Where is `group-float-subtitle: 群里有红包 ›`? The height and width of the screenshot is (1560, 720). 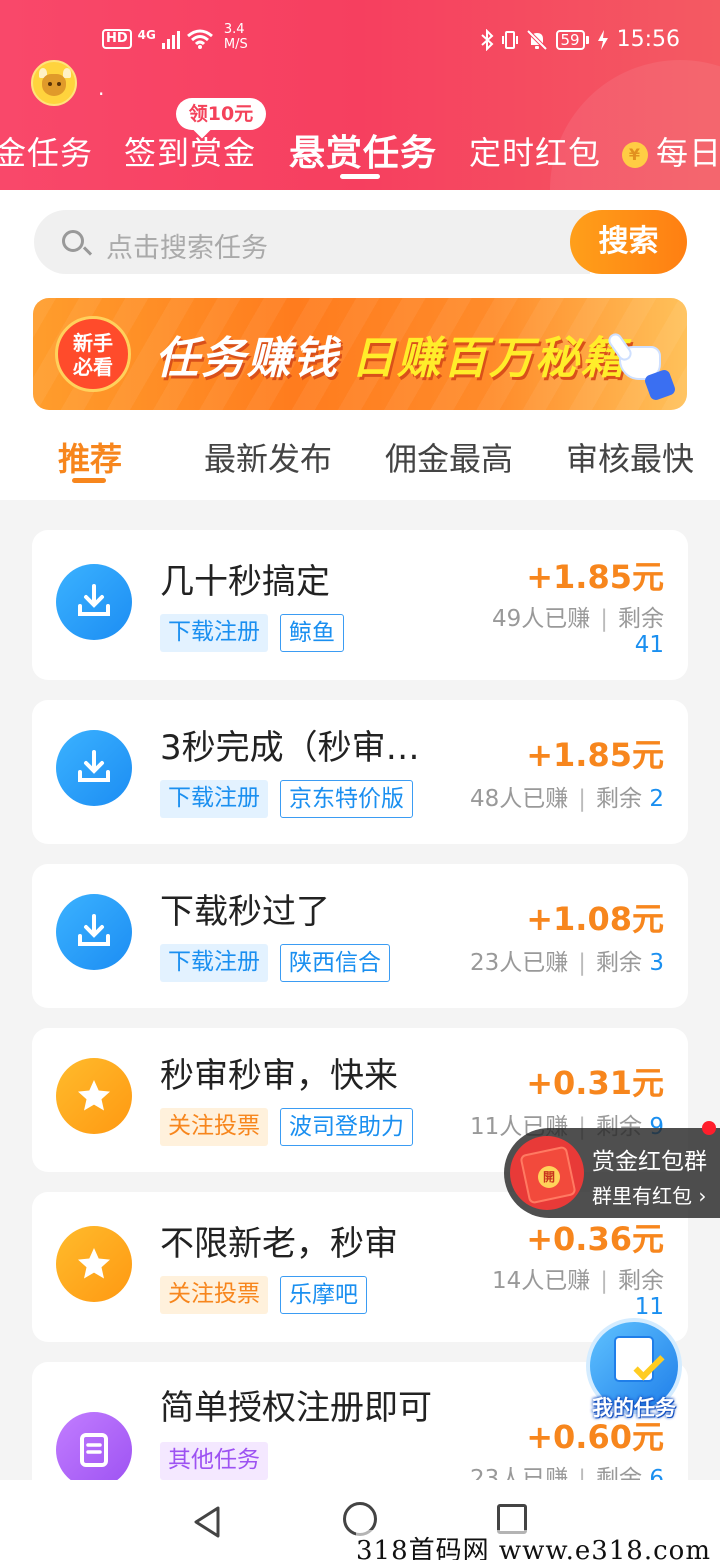
group-float-subtitle: 群里有红包 › is located at coordinates (649, 1194).